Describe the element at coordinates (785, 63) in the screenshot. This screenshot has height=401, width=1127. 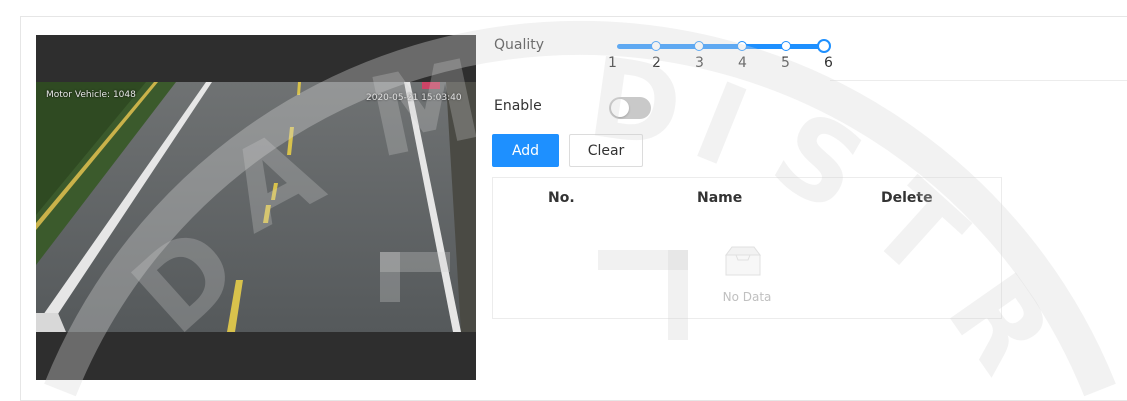
I see `quality-tick: 5` at that location.